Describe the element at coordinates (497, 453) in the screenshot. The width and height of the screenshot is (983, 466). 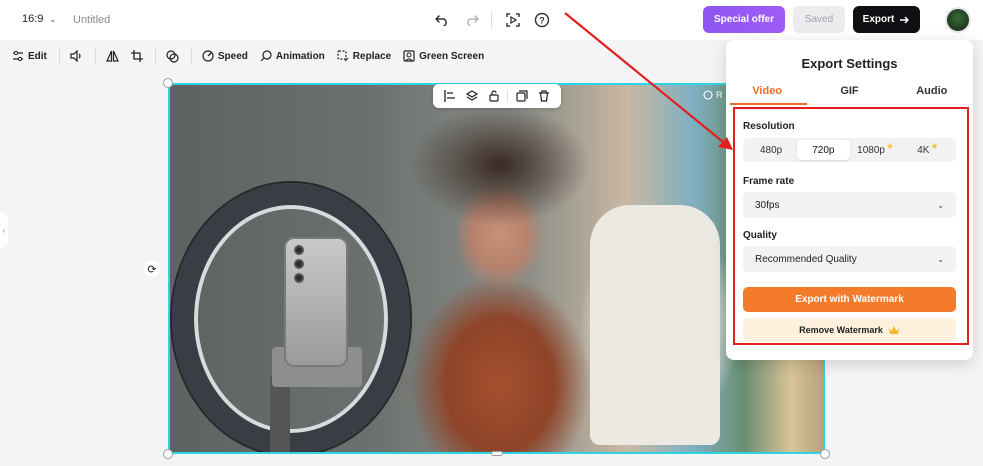
I see `resize-handle-bottom` at that location.